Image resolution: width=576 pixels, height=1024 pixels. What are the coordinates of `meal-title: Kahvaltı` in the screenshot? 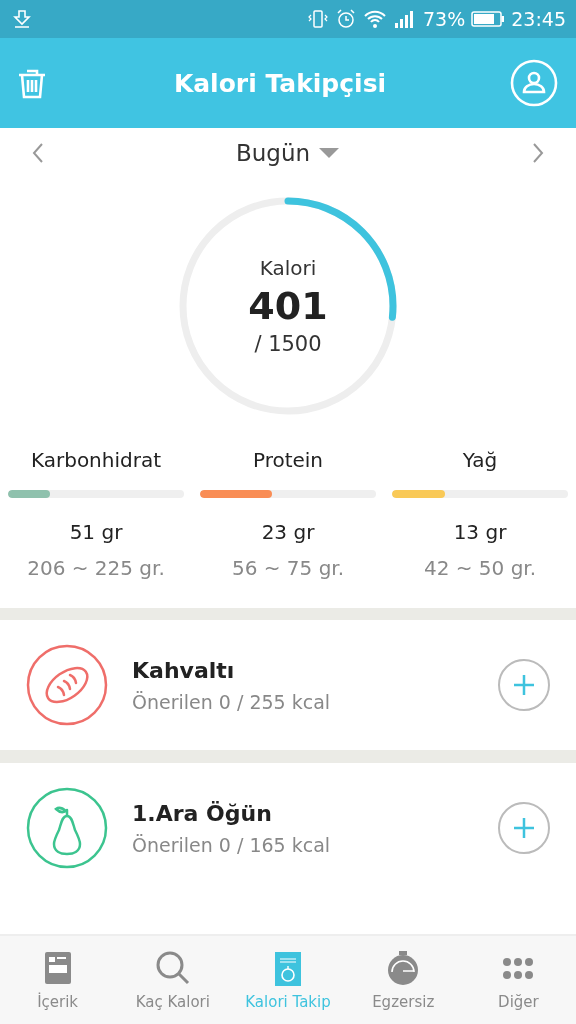 It's located at (184, 670).